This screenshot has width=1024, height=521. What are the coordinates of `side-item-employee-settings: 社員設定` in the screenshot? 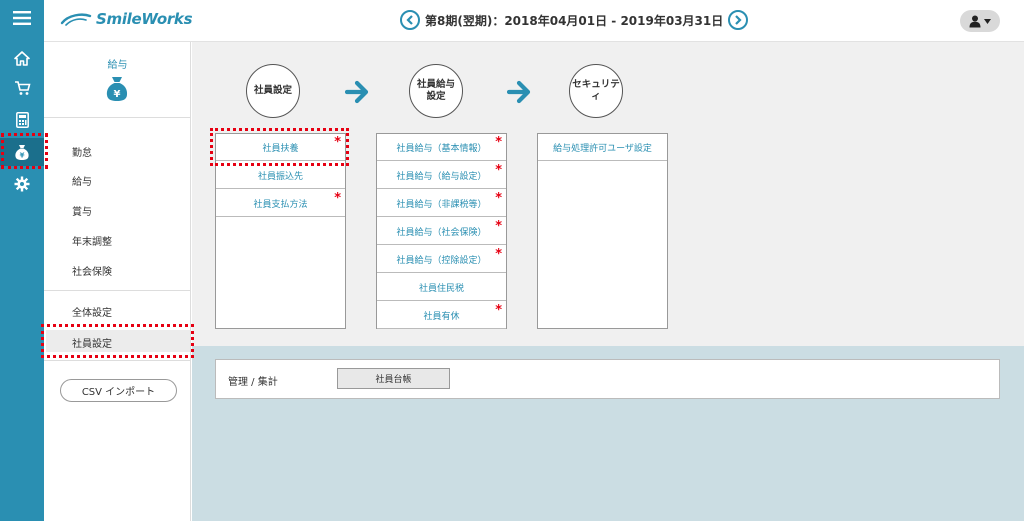 It's located at (92, 342).